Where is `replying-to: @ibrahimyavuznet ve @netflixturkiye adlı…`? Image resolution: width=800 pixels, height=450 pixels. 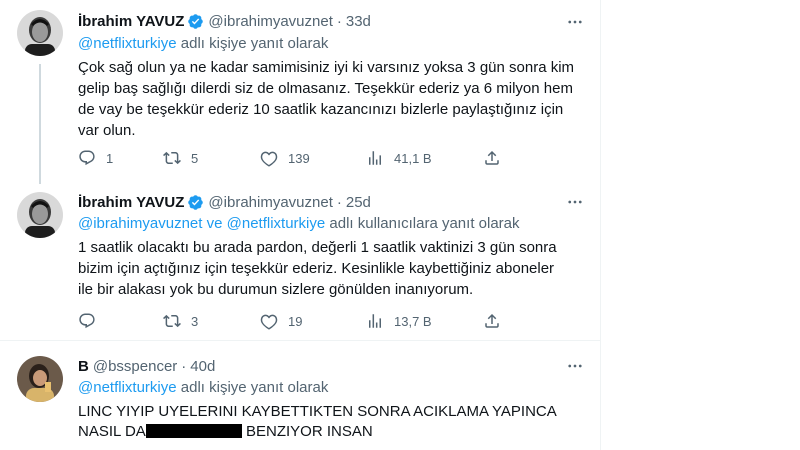 replying-to: @ibrahimyavuznet ve @netflixturkiye adlı… is located at coordinates (299, 225).